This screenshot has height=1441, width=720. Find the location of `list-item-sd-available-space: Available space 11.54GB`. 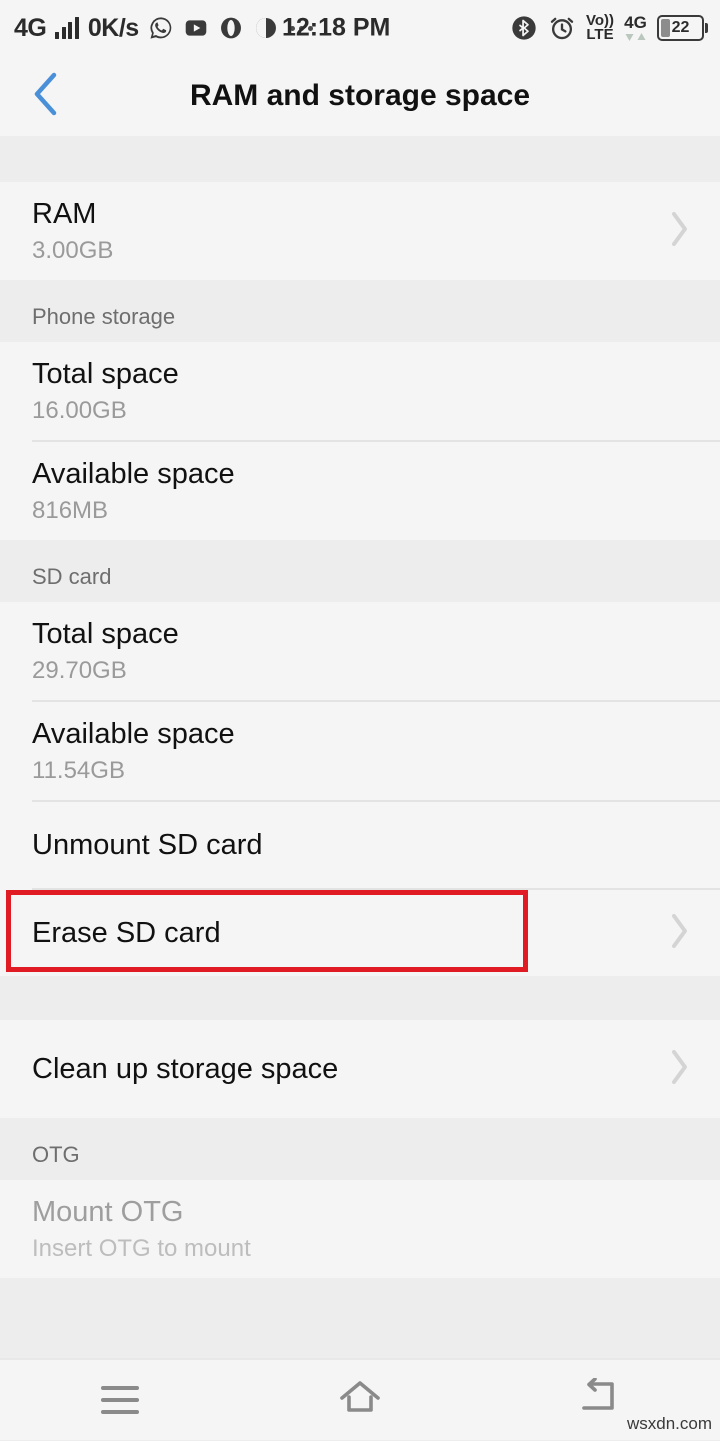

list-item-sd-available-space: Available space 11.54GB is located at coordinates (360, 751).